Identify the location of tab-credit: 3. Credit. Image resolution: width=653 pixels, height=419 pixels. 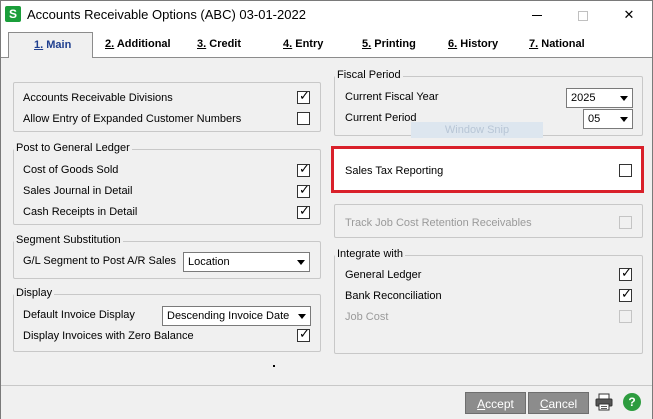
(219, 44).